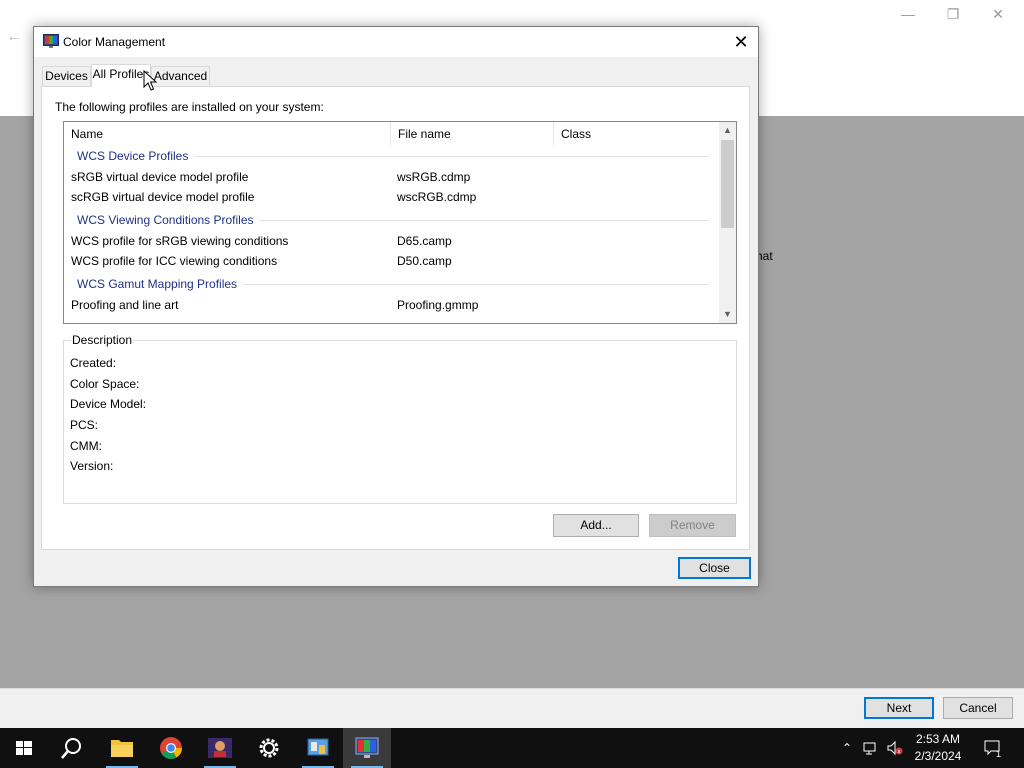  What do you see at coordinates (938, 748) in the screenshot?
I see `system-clock: 2:53 AM 2/3/2024` at bounding box center [938, 748].